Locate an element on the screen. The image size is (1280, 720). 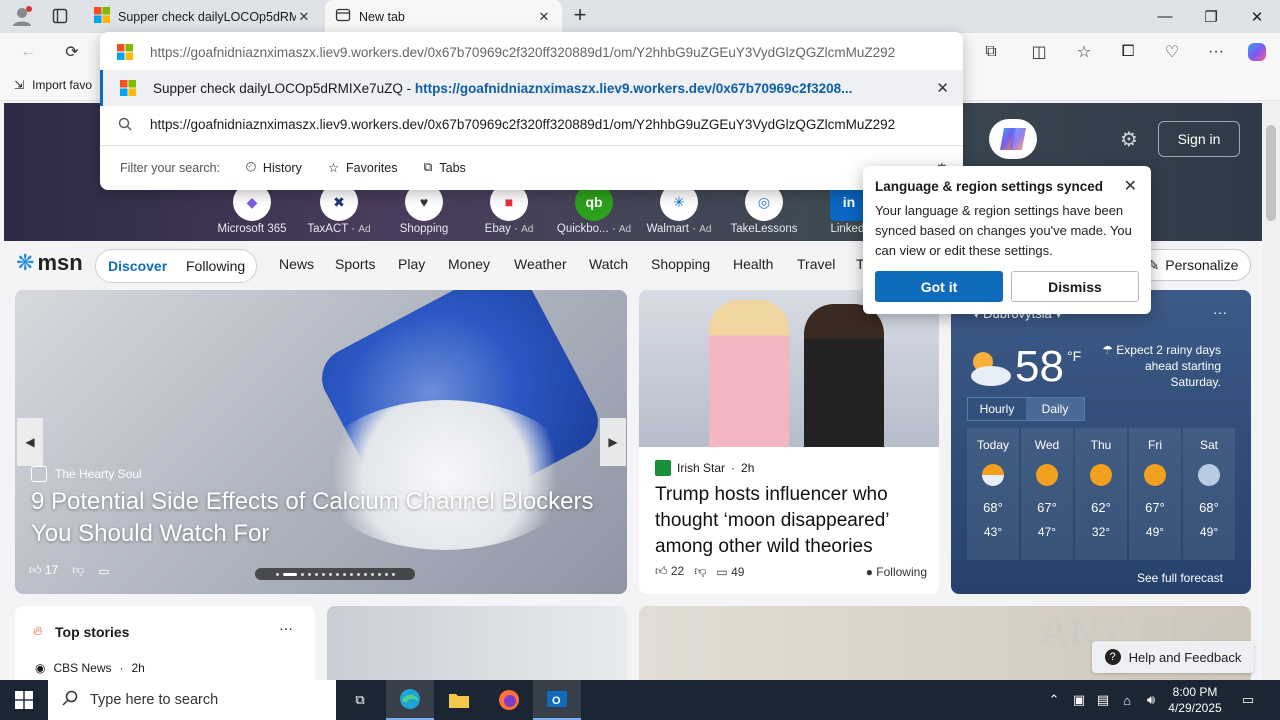
tab-supper-check: Supper check dailyLOCOp5dRMI ✕ is located at coordinates (203, 16).